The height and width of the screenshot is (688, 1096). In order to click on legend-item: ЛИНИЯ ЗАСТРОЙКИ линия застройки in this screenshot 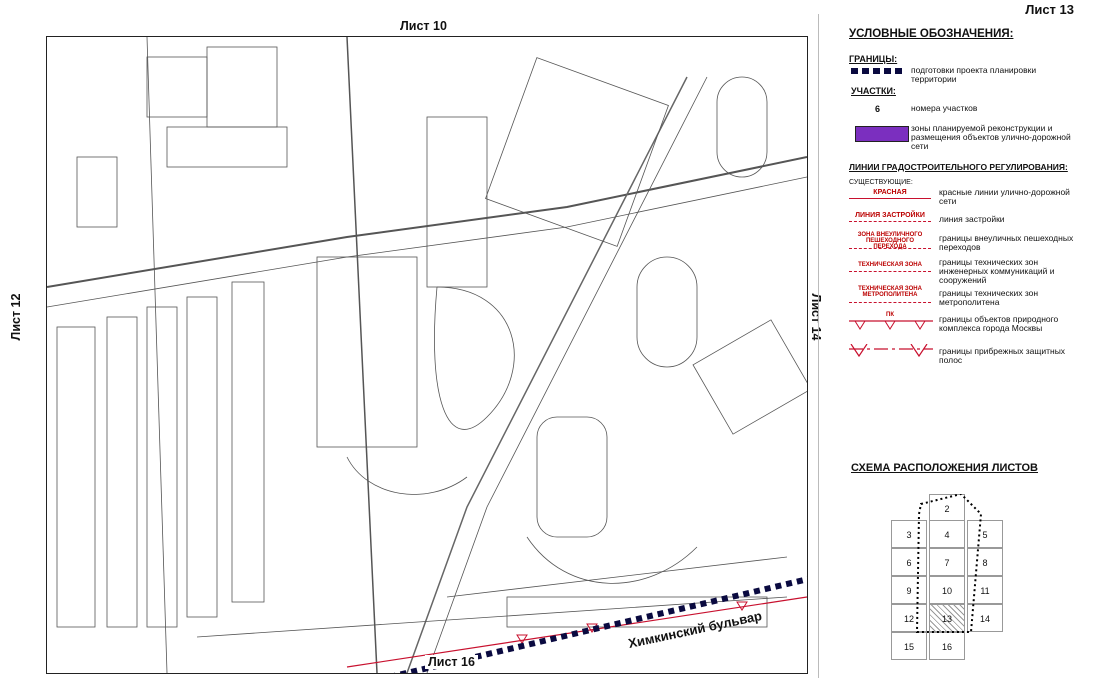, I will do `click(966, 222)`.